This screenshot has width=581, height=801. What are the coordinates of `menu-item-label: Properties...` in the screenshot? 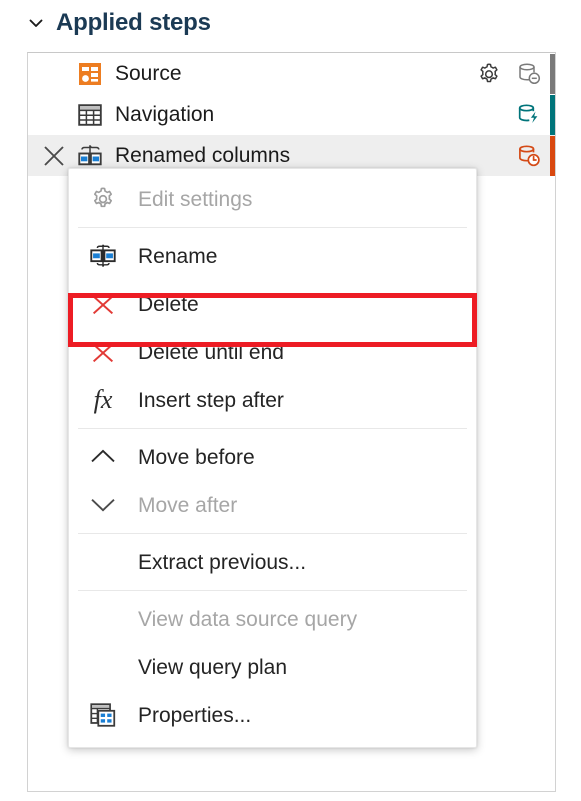 It's located at (195, 715).